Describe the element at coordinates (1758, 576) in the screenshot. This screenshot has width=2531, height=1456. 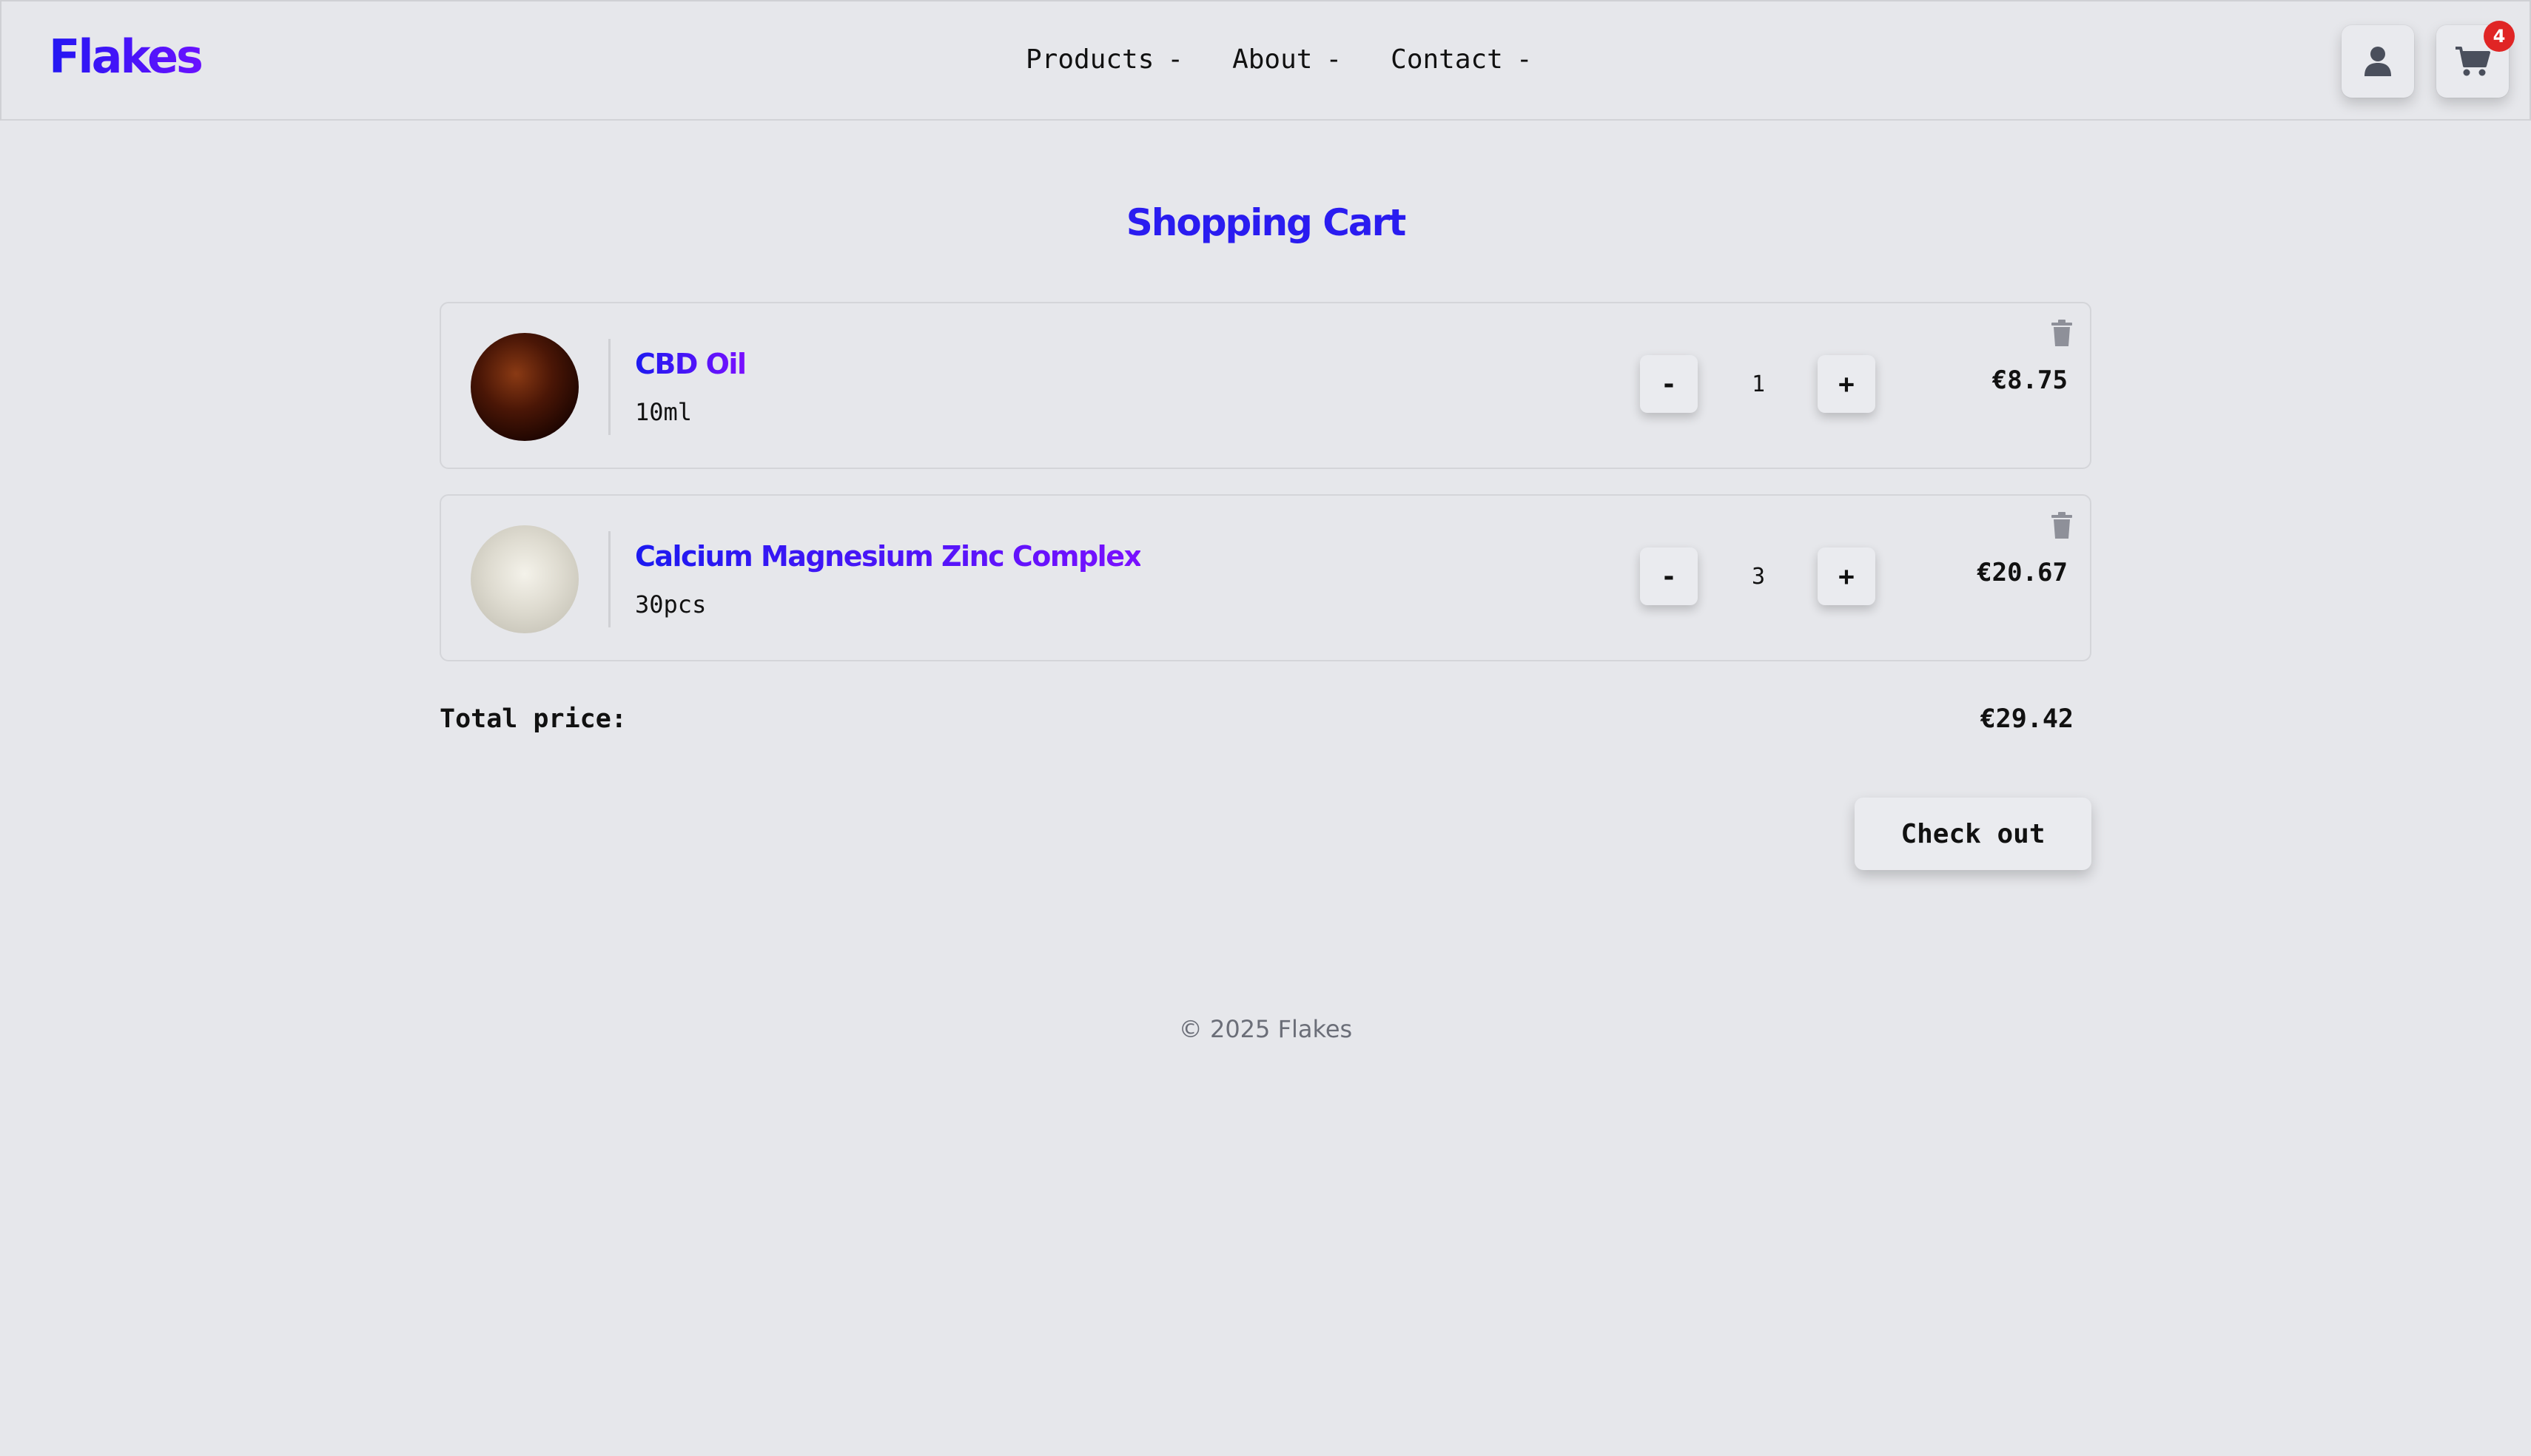
I see `quantity-value: 3` at that location.